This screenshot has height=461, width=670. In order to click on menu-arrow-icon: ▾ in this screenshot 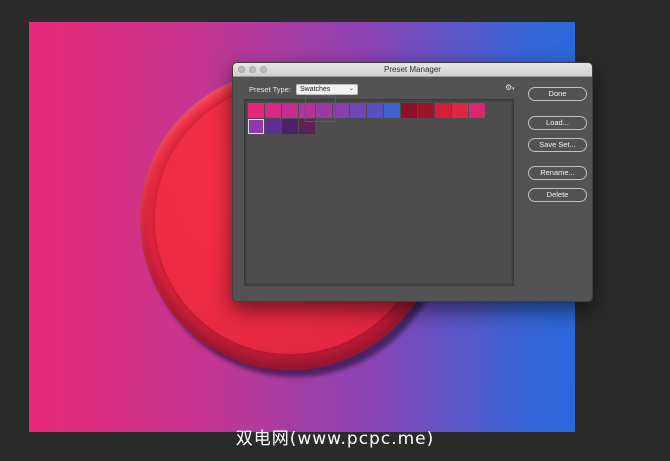, I will do `click(513, 89)`.